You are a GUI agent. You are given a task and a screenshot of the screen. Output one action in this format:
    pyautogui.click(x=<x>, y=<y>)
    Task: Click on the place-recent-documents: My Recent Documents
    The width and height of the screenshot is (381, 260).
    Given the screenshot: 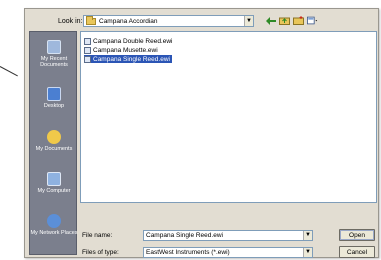 What is the action you would take?
    pyautogui.click(x=54, y=54)
    